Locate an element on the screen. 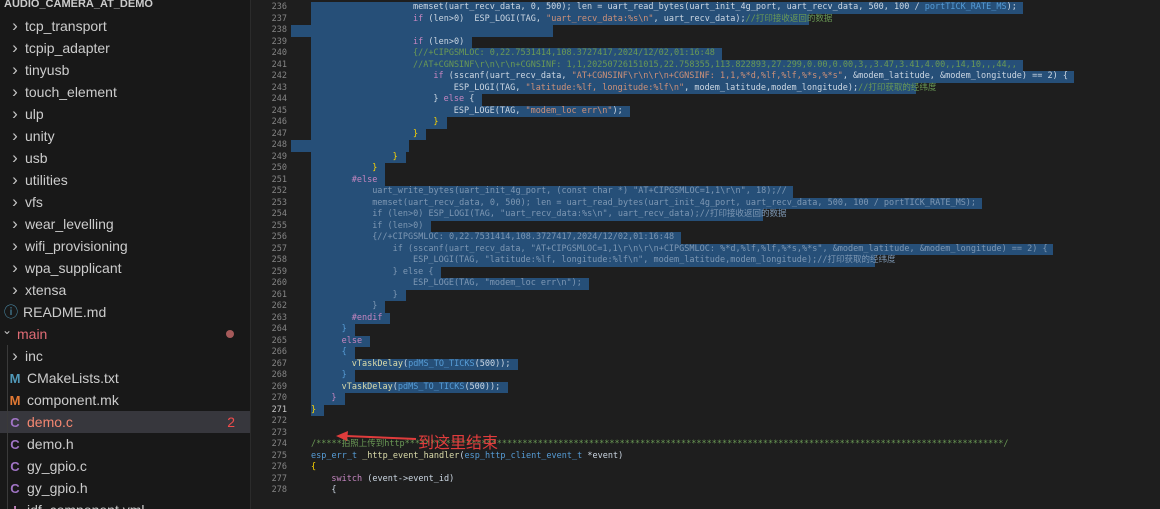 This screenshot has height=509, width=1160. explorer-section-header: AUDIO_CAMERA_AT_DEMO is located at coordinates (125, 7).